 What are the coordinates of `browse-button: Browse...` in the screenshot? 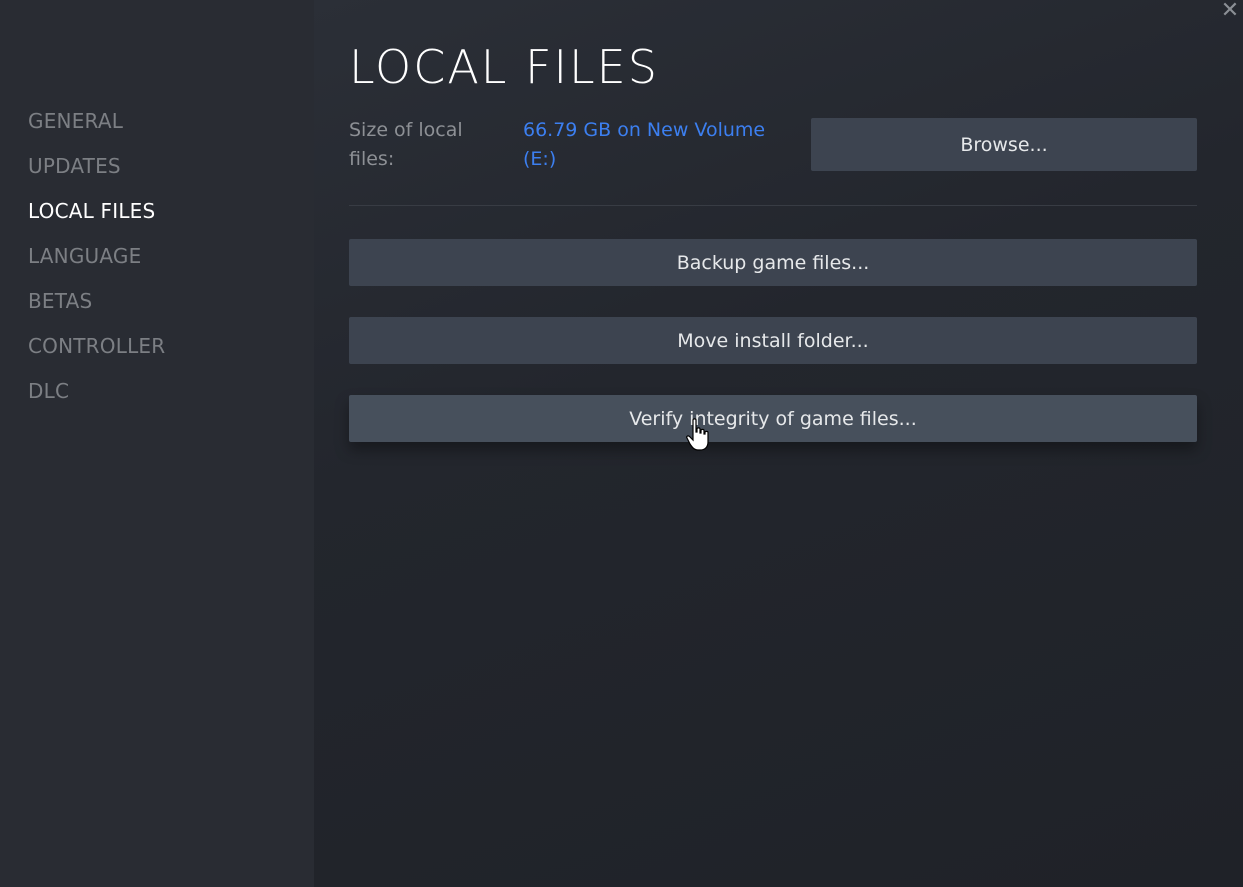 It's located at (1004, 144).